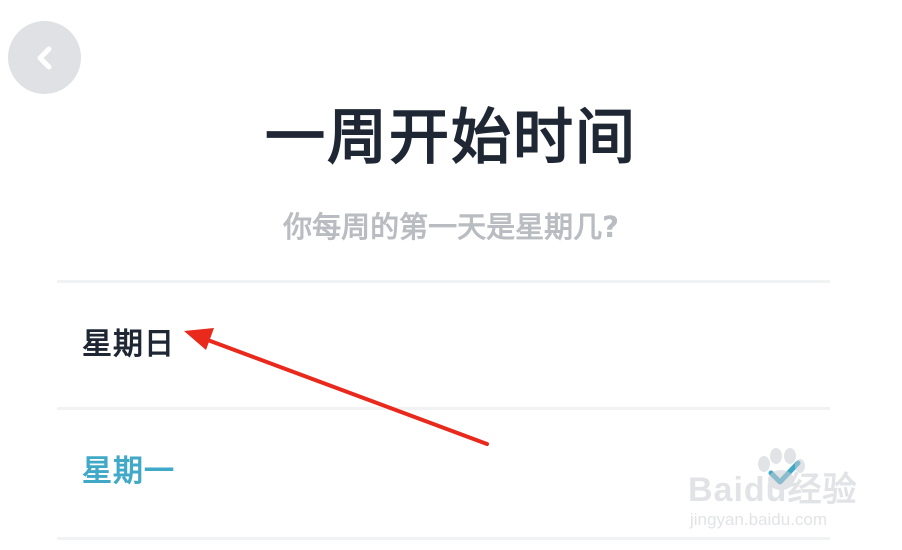  I want to click on option-label: 星期日, so click(128, 344).